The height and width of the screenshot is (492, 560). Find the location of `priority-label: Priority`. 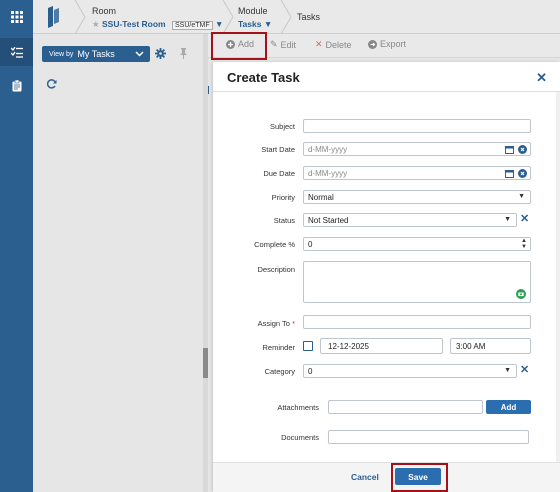

priority-label: Priority is located at coordinates (283, 197).